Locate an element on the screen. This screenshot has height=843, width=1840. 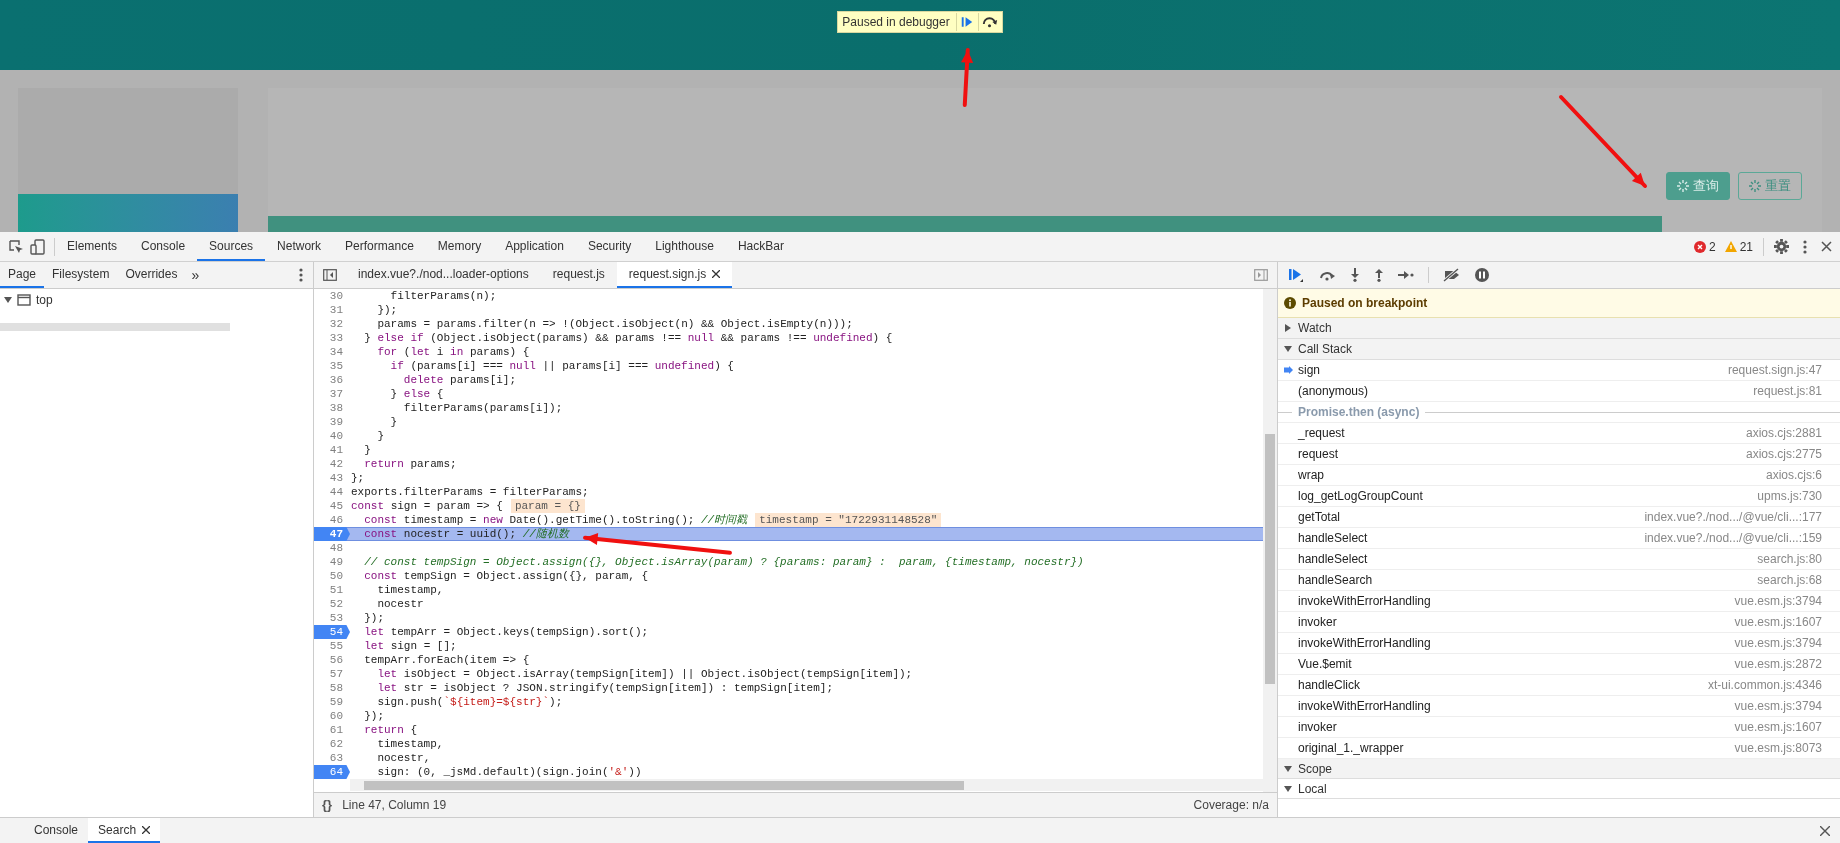
line-number: 31 is located at coordinates (332, 310).